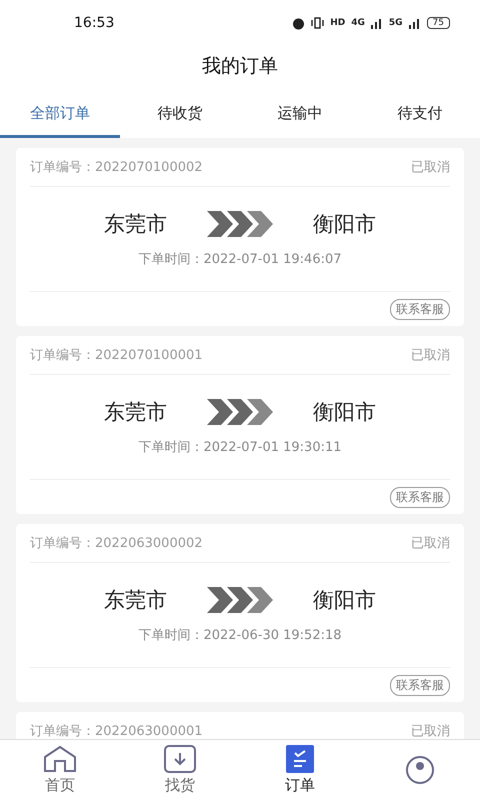  I want to click on nav-item: 首页, so click(60, 770).